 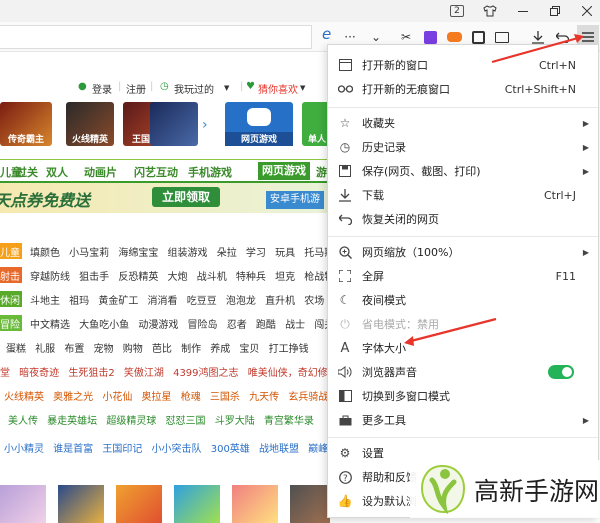 What do you see at coordinates (586, 11) in the screenshot?
I see `close-icon` at bounding box center [586, 11].